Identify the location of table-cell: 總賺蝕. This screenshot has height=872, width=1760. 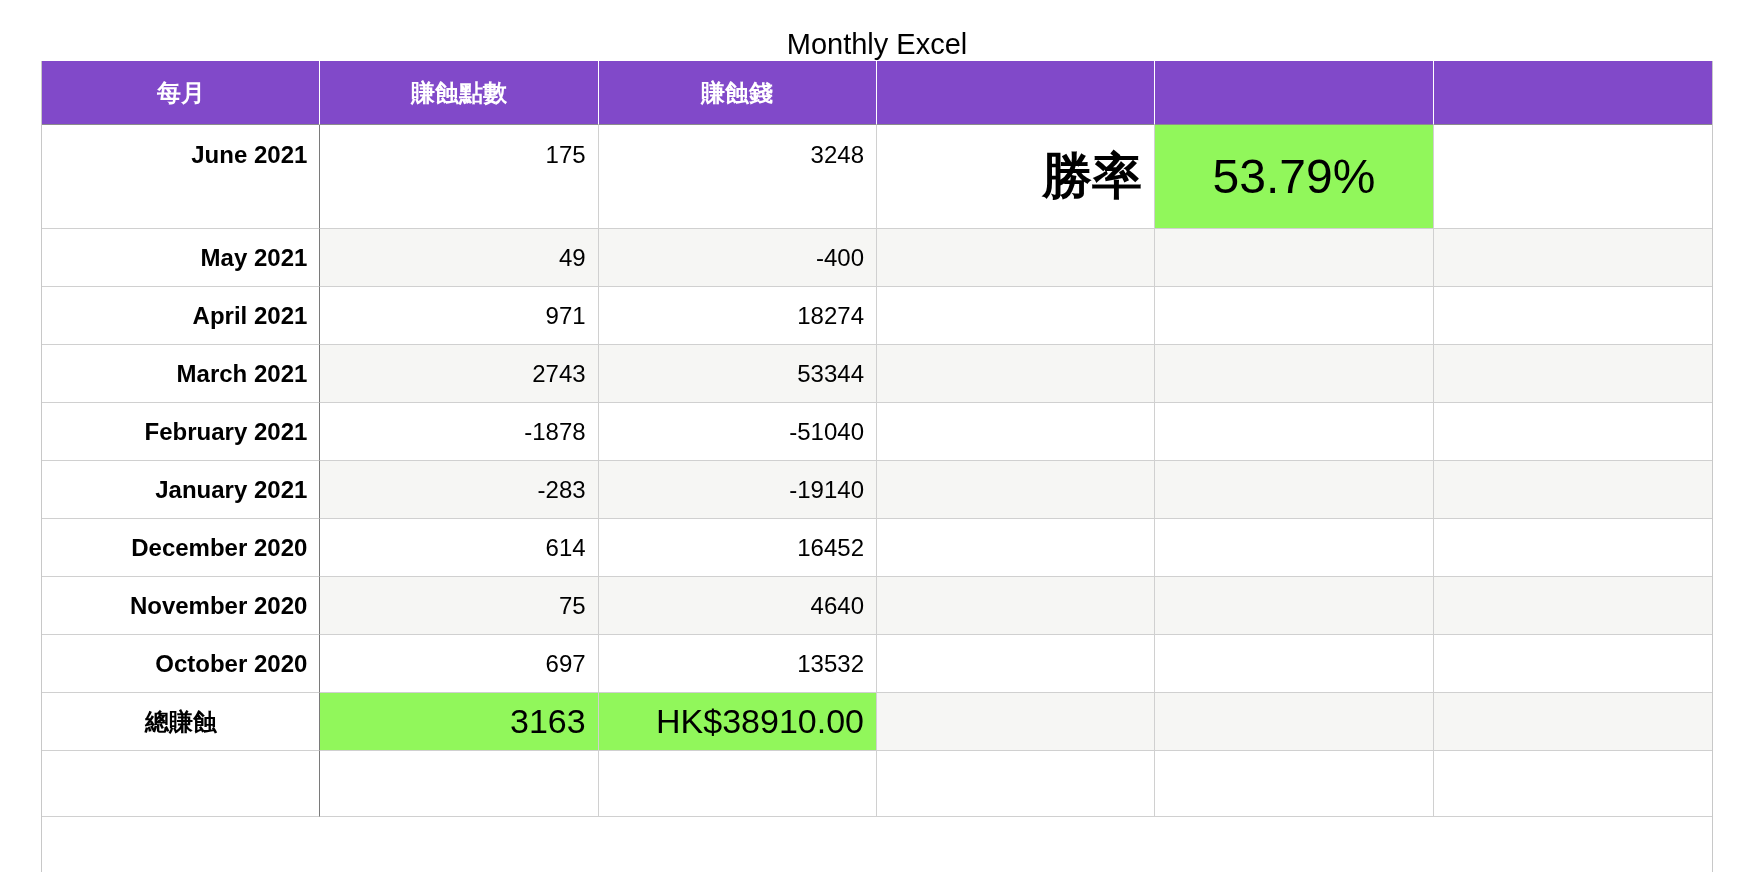
(181, 722).